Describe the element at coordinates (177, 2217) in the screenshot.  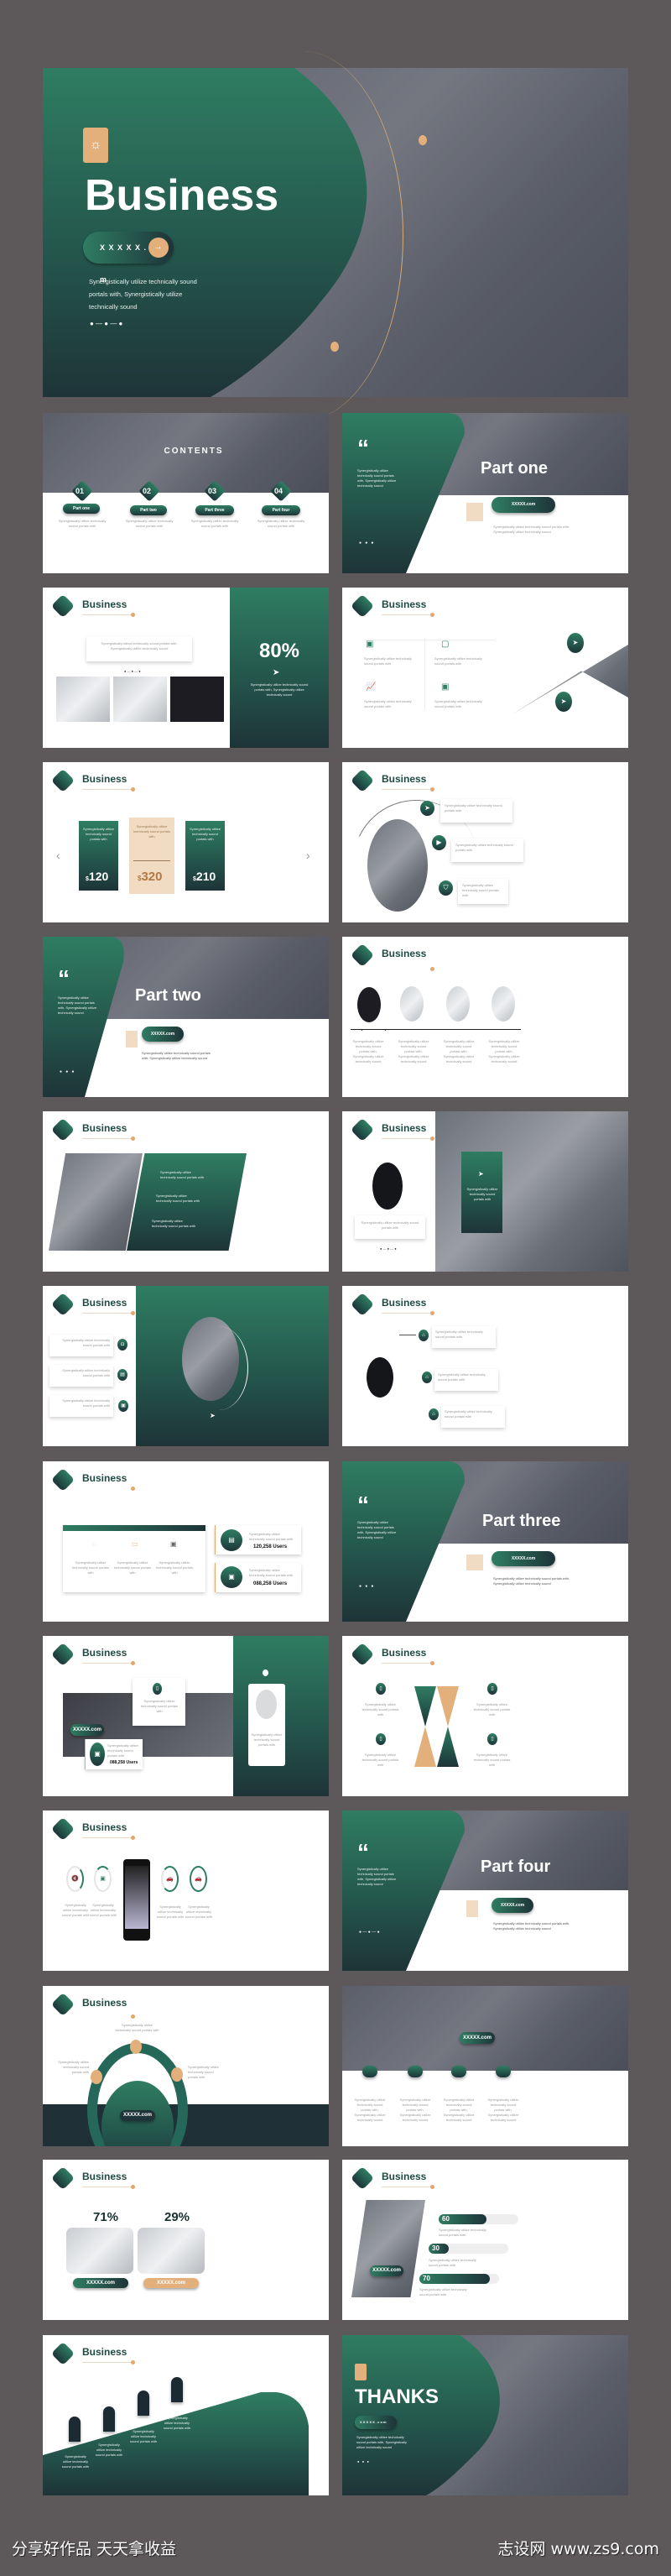
I see `percent-value: 29%` at that location.